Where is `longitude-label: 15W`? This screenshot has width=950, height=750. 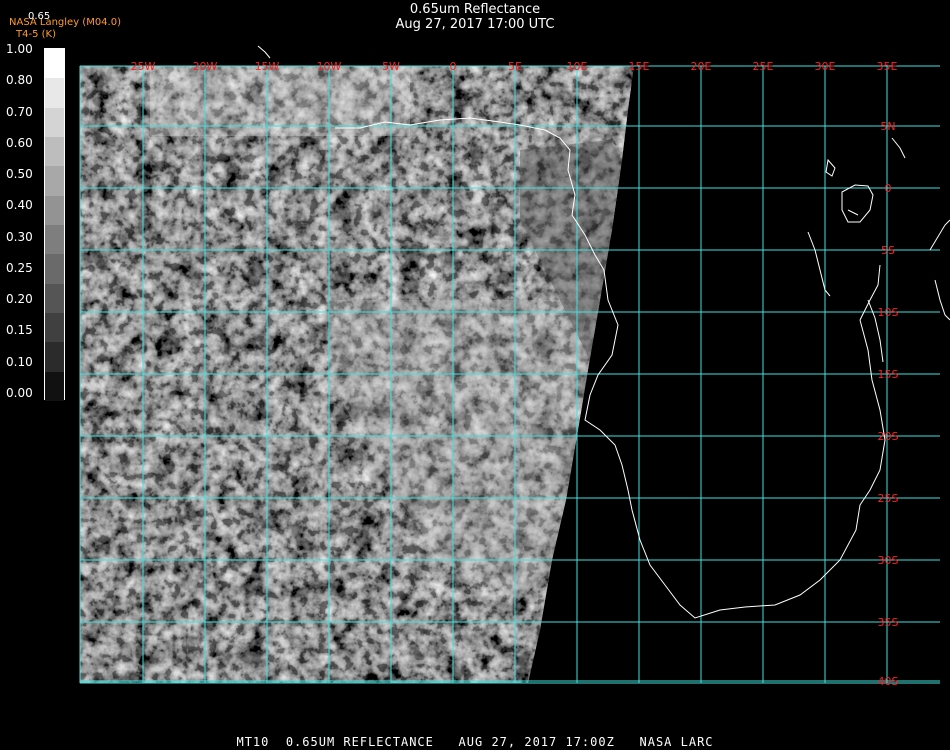 longitude-label: 15W is located at coordinates (267, 66).